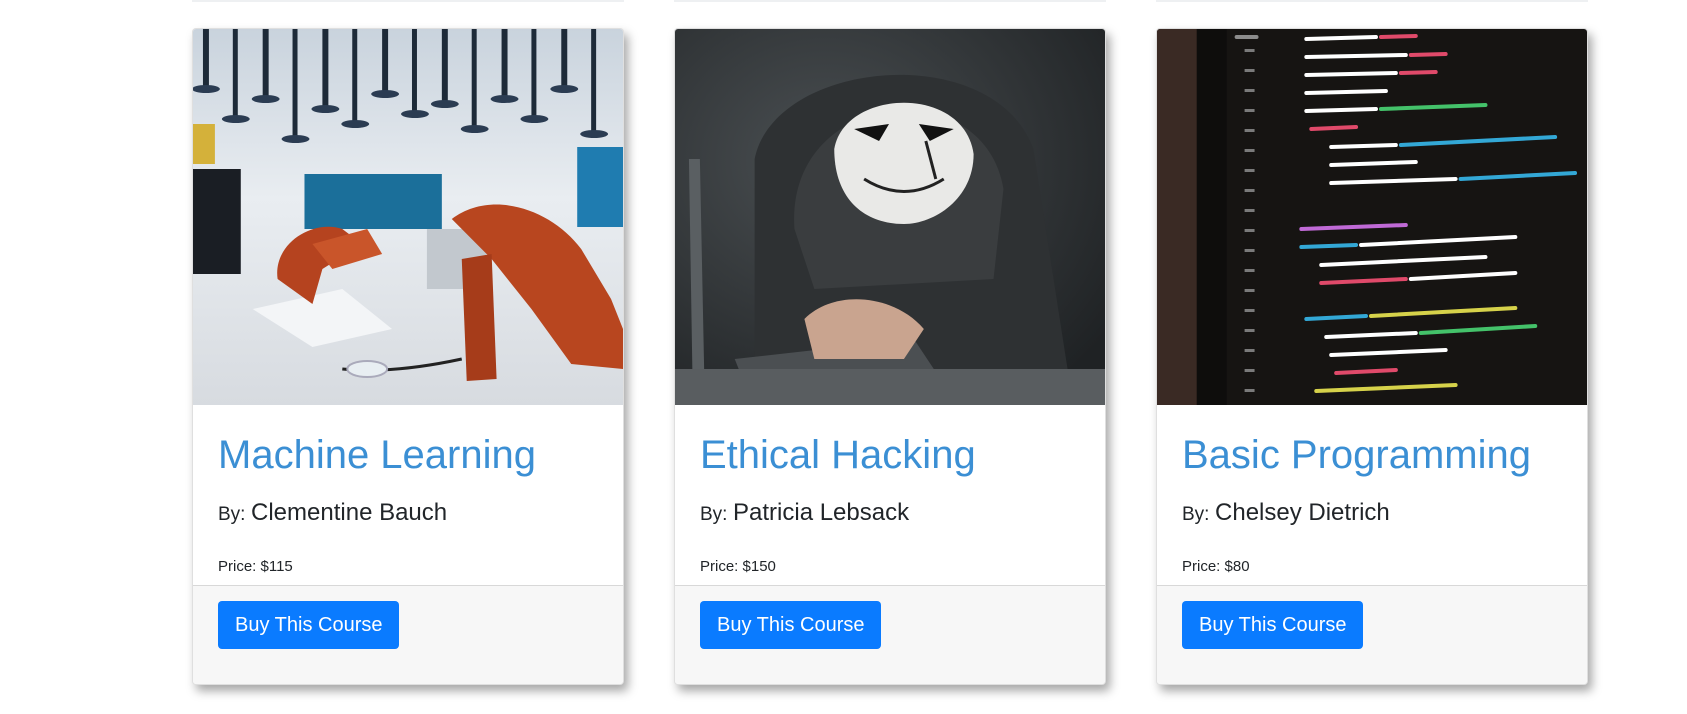 The width and height of the screenshot is (1687, 714). I want to click on course-image-basic-programming, so click(1372, 217).